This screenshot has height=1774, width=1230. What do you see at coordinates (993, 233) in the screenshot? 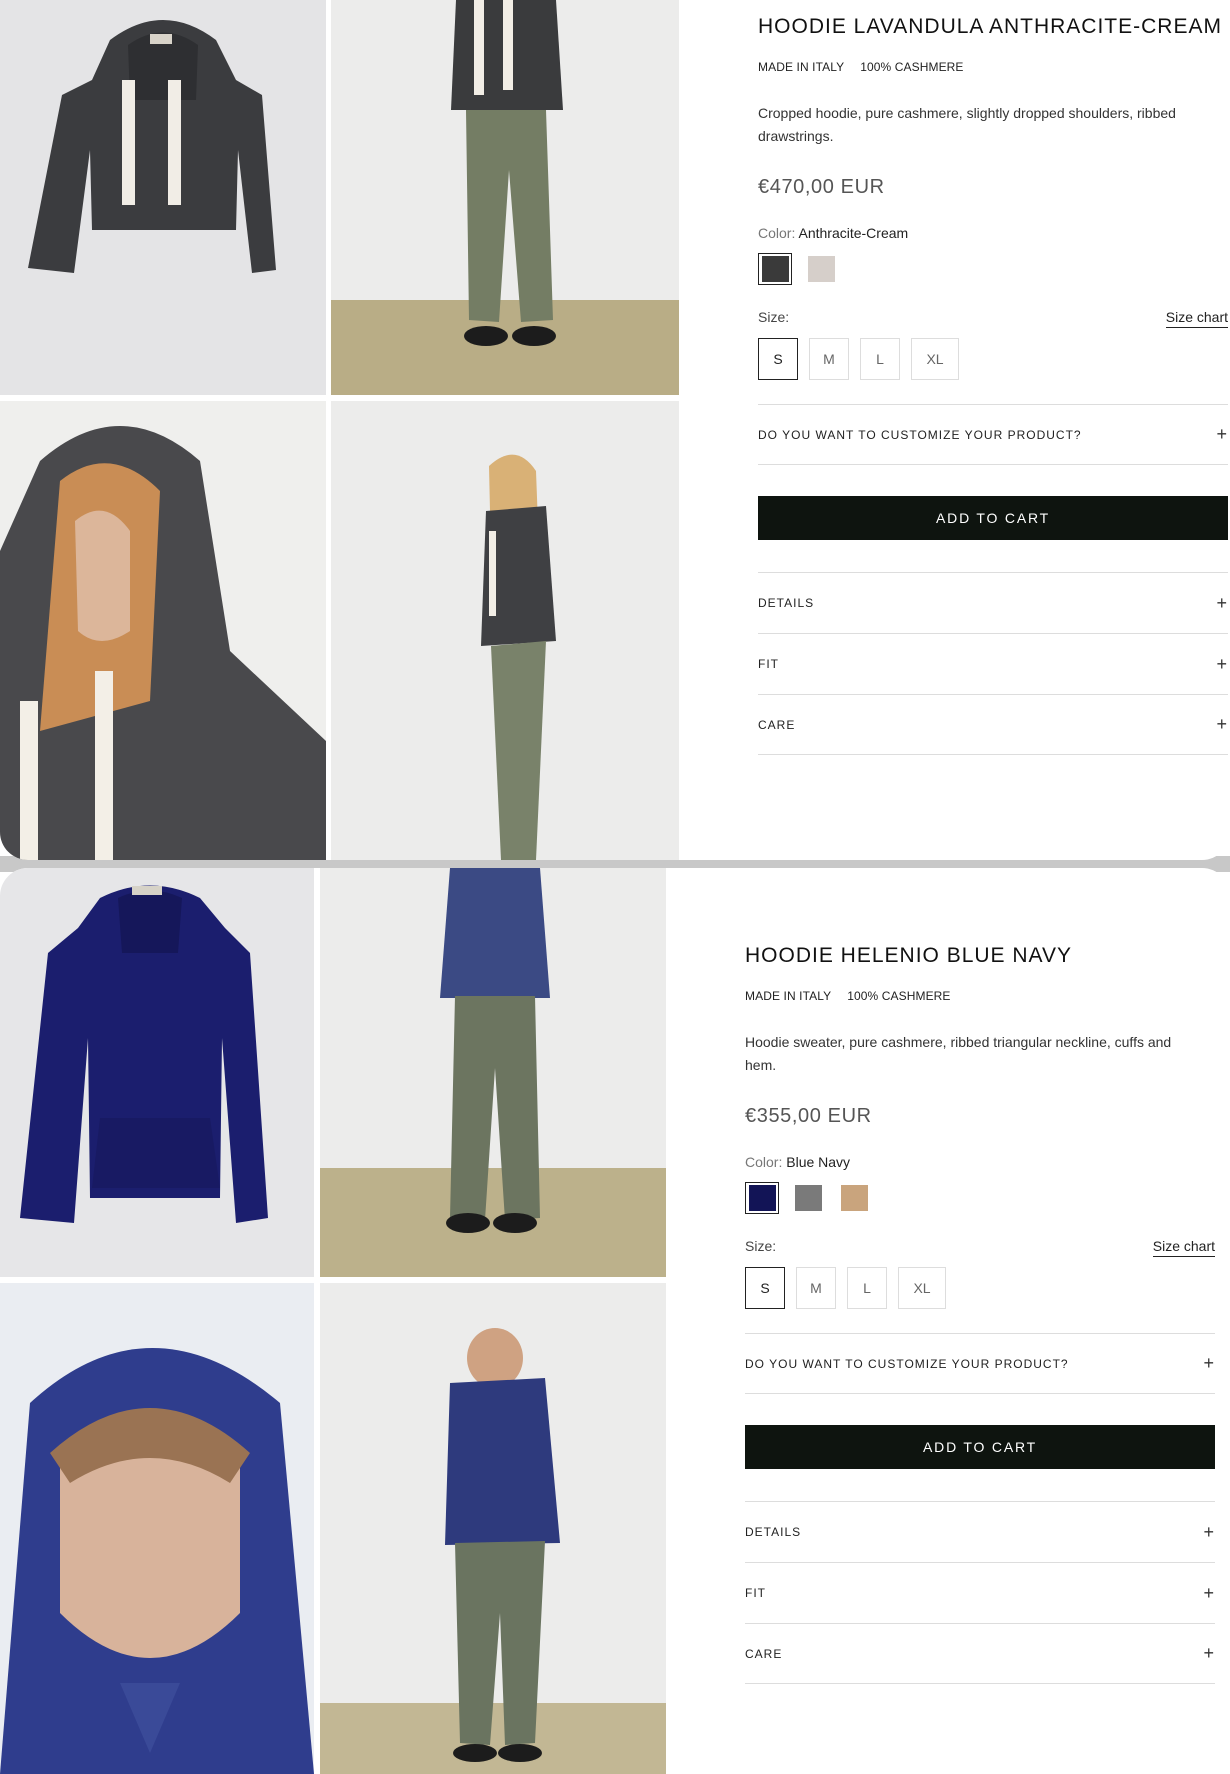
I see `color-label-row: Color: Anthracite-Cream` at bounding box center [993, 233].